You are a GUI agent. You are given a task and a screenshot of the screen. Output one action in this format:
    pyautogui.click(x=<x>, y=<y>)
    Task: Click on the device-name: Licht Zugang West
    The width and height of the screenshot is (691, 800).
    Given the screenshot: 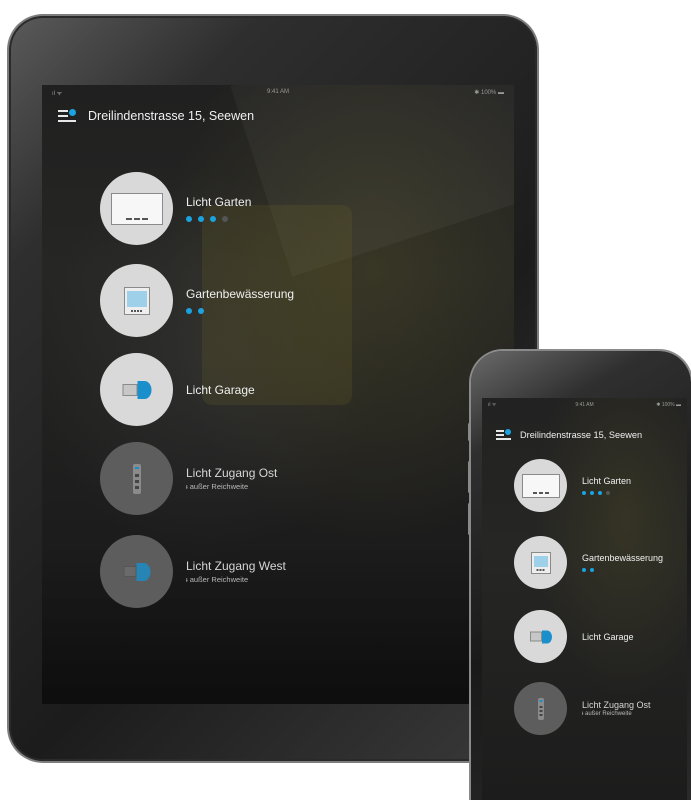 What is the action you would take?
    pyautogui.click(x=236, y=566)
    